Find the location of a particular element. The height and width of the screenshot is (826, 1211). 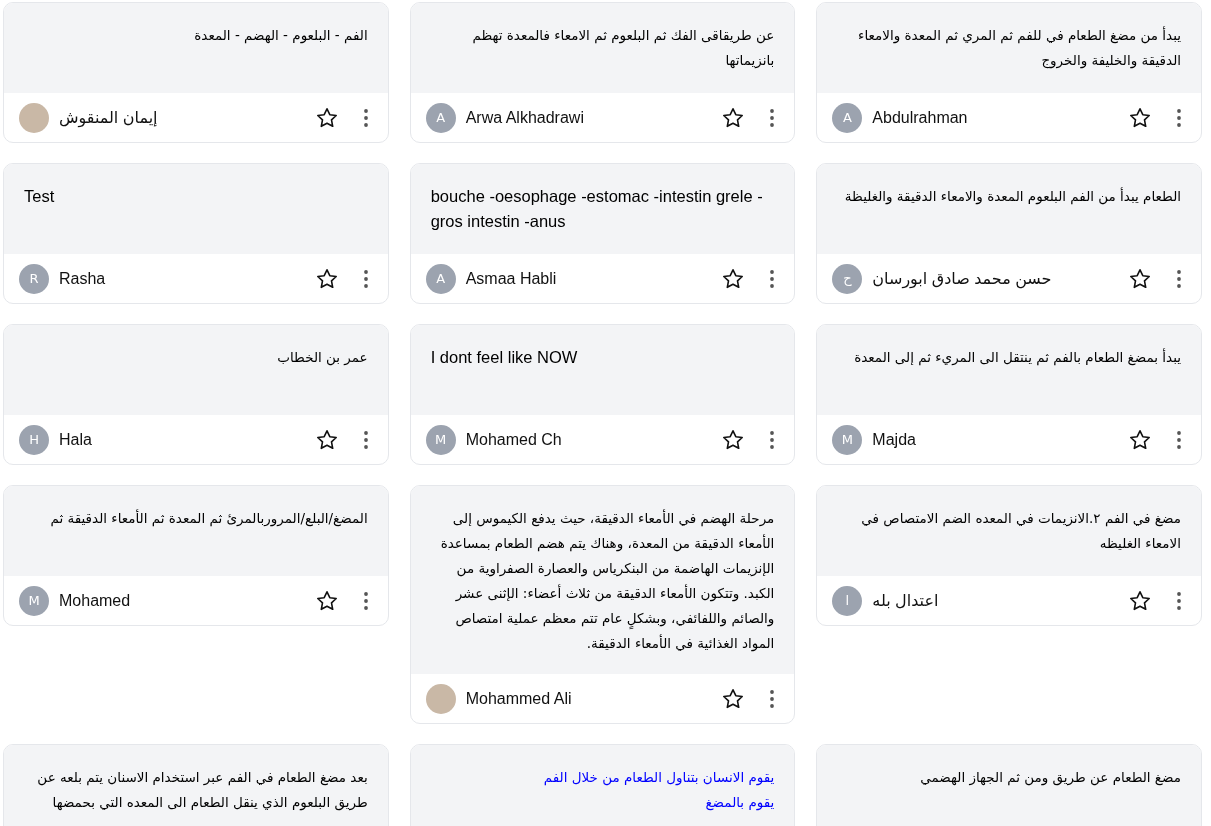

note-text: عمر بن الخطاب is located at coordinates (322, 358).